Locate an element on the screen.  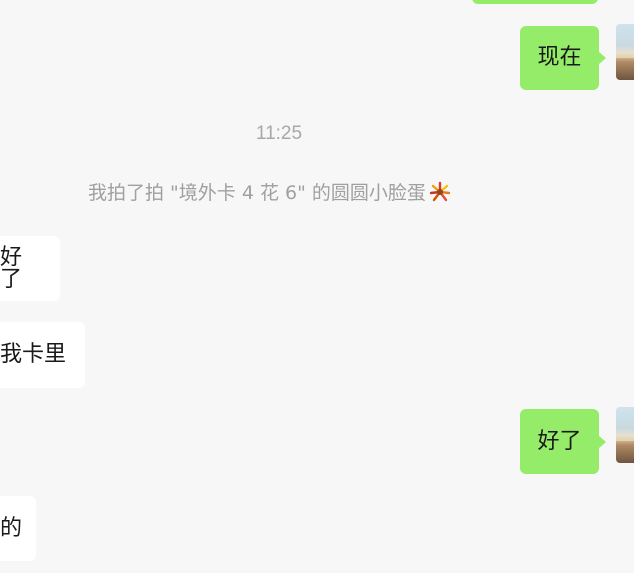
chat-bubble-outgoing-clipped is located at coordinates (535, 2).